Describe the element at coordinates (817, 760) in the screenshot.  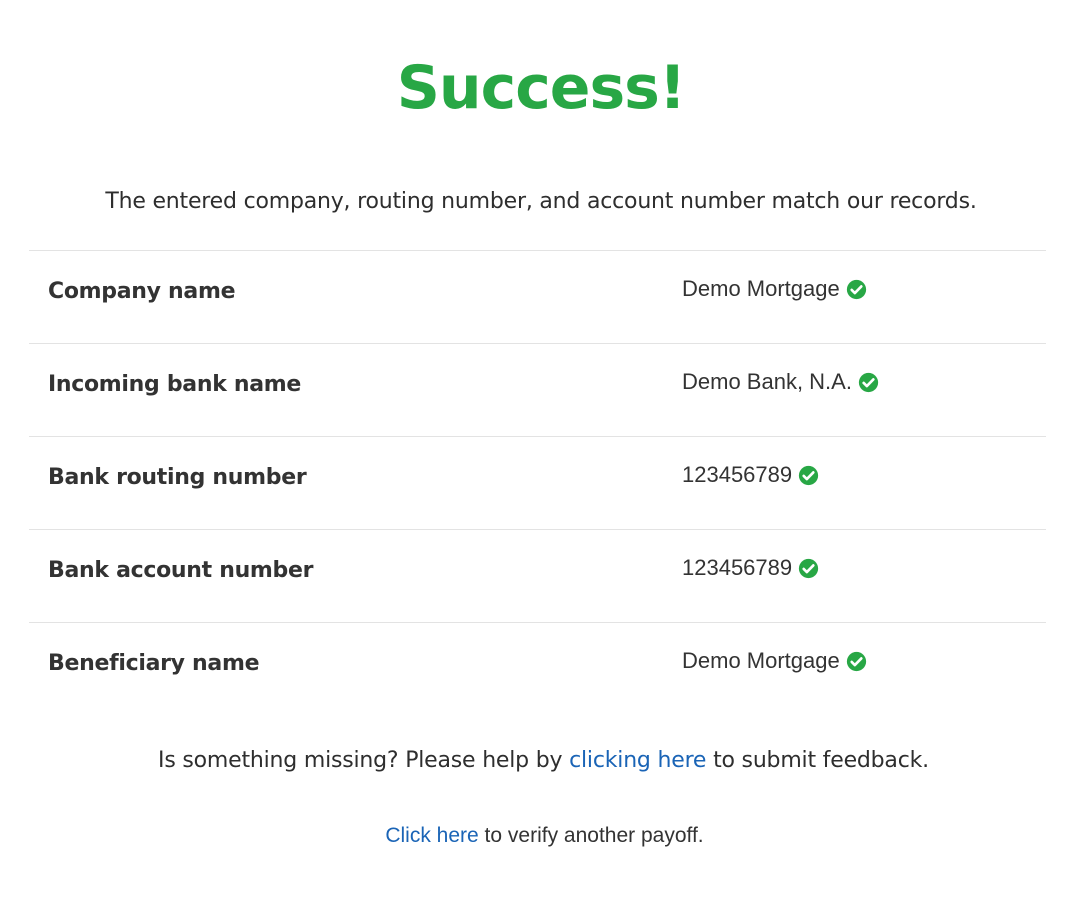
I see `feedback-suffix: to submit feedback.` at that location.